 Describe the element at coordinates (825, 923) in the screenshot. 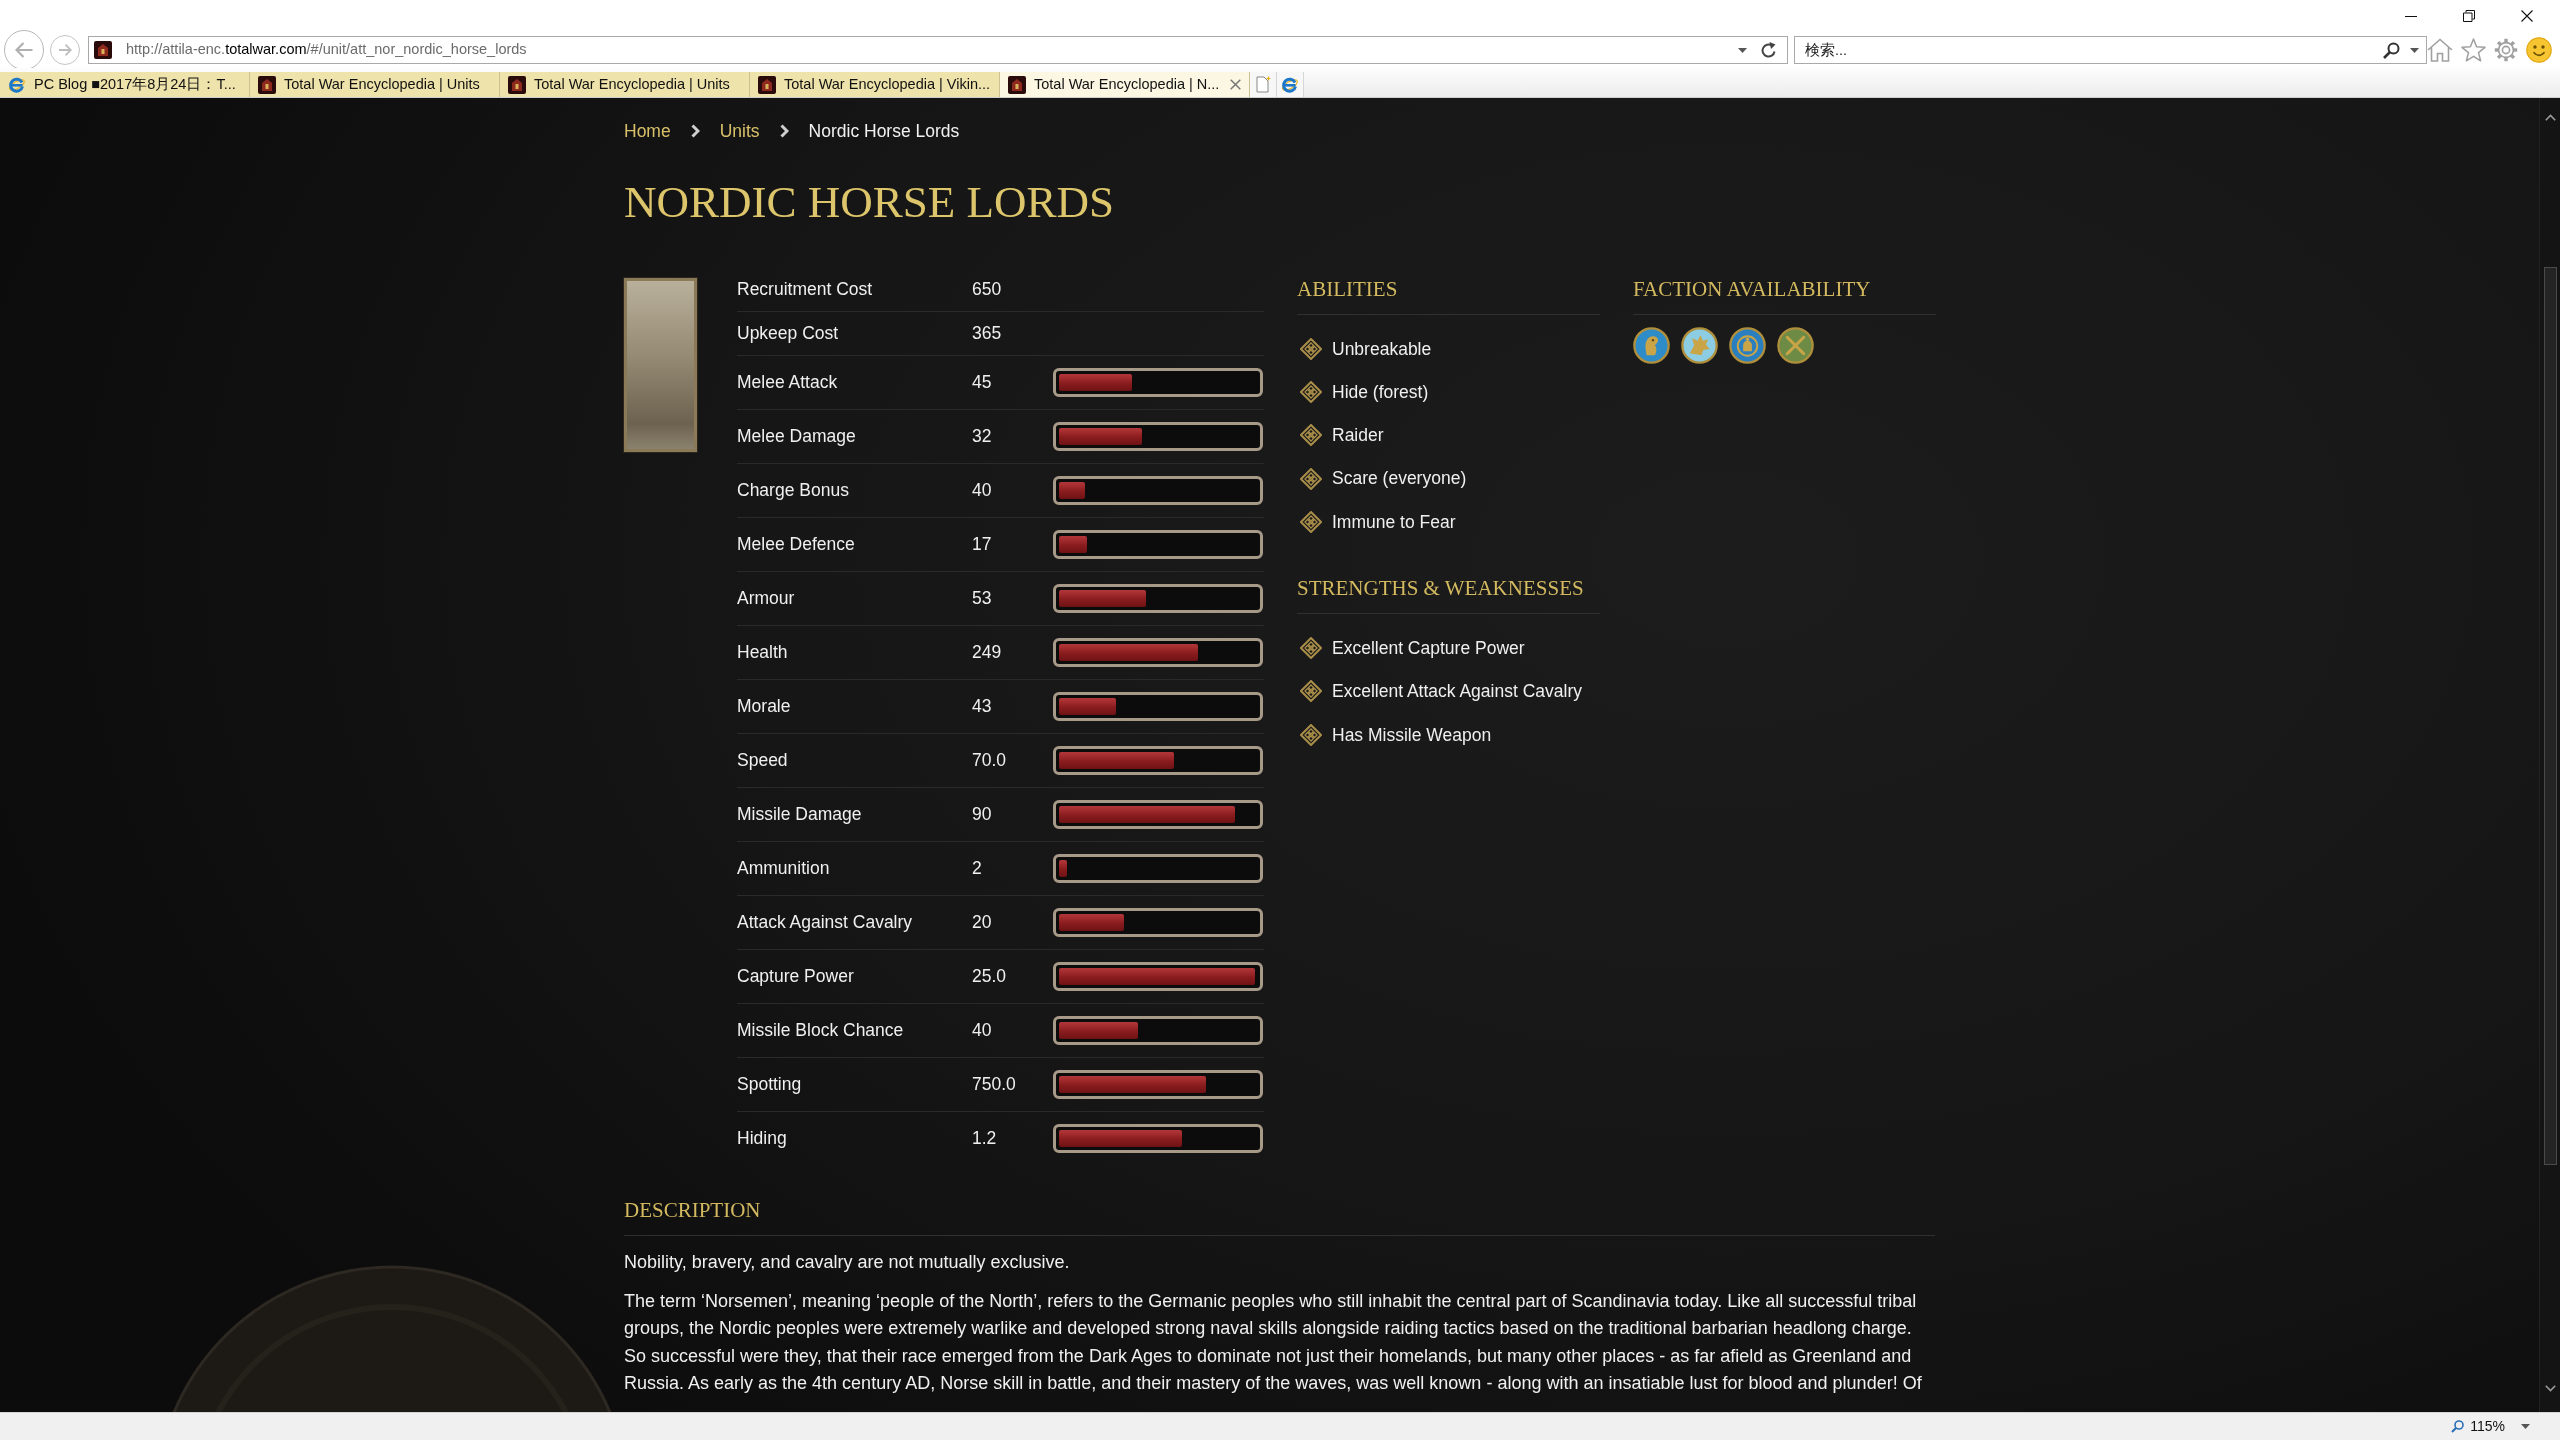

I see `stat-label: Attack Against Cavalry` at that location.